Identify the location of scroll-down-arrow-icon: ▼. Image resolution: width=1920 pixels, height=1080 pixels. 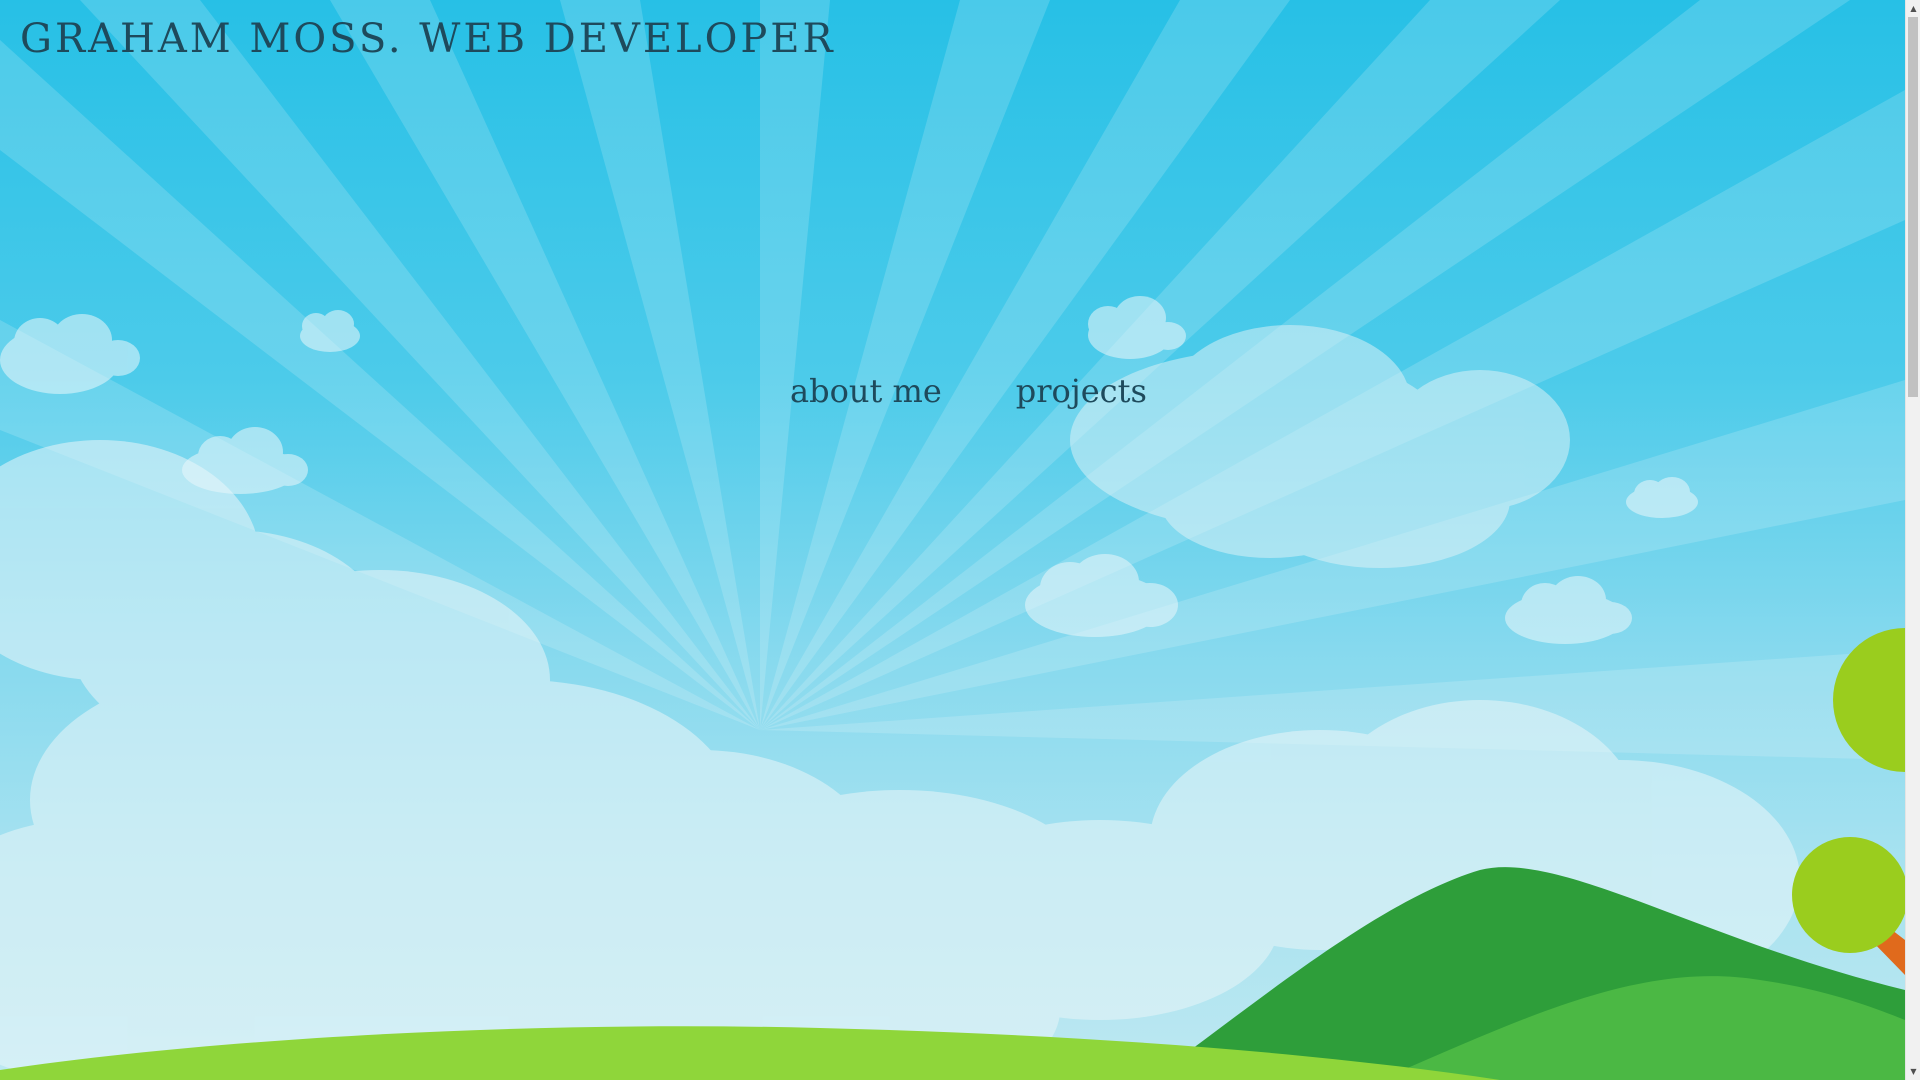
(1913, 1071).